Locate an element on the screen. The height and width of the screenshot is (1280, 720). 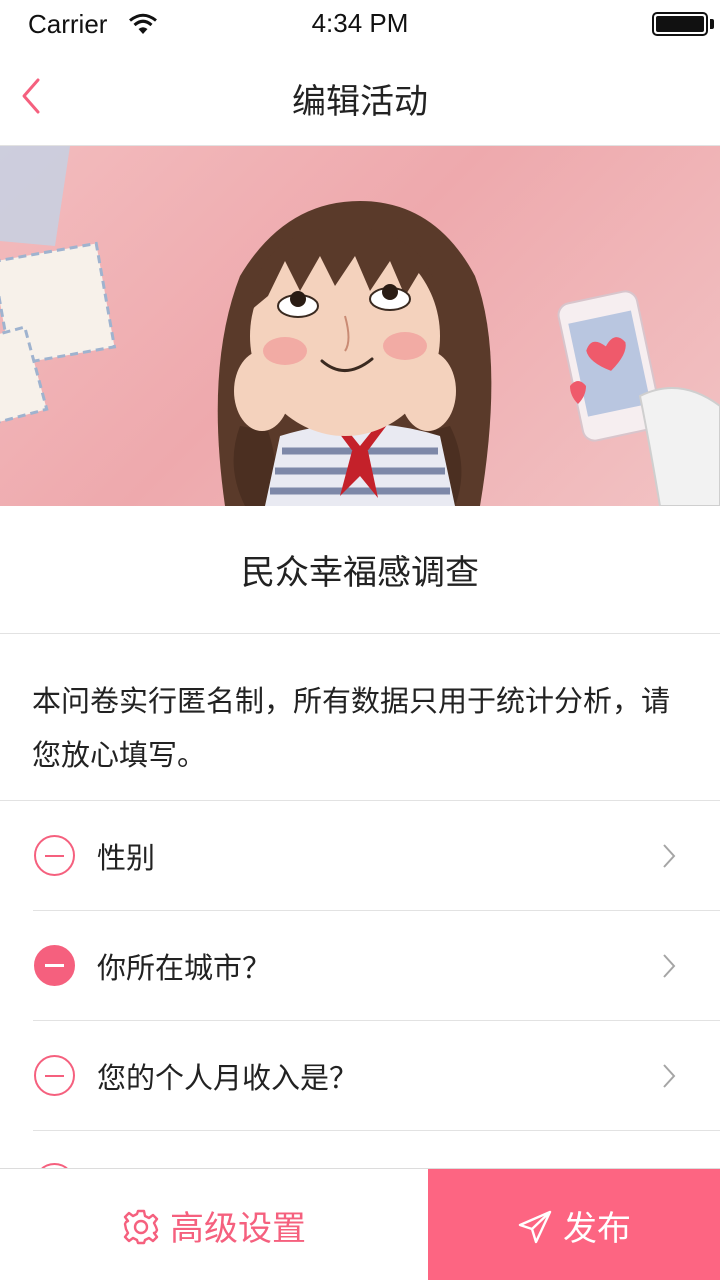
question-item: 你所在城市？ is located at coordinates (360, 966).